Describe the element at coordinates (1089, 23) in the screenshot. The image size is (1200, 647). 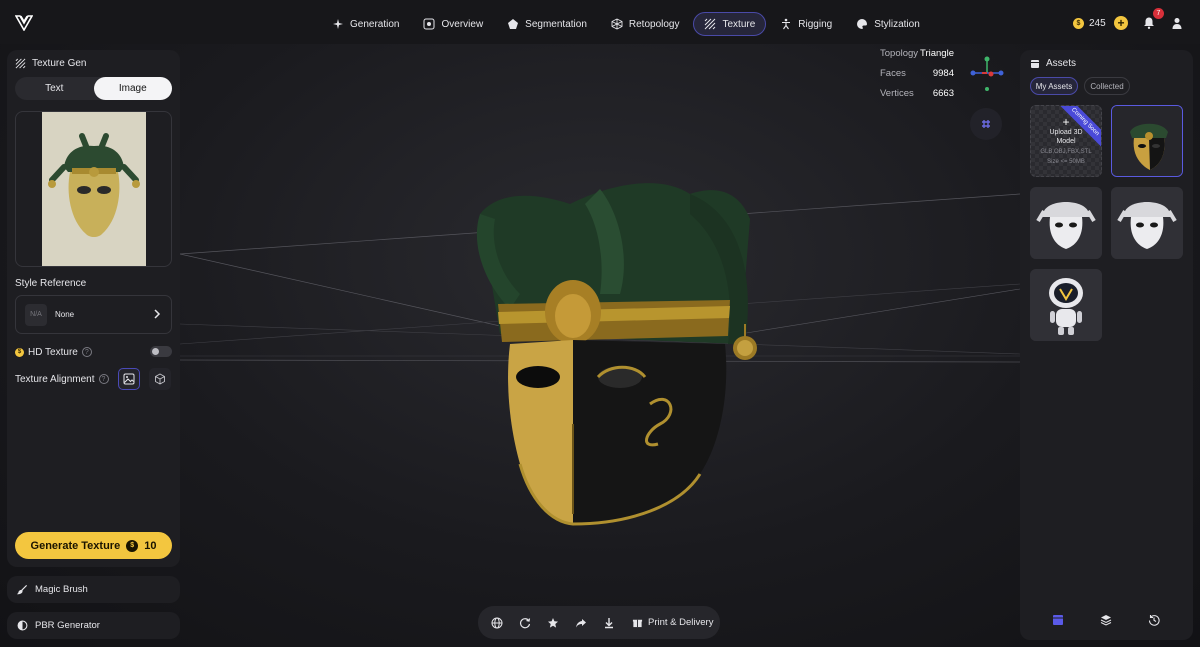
I see `credits-balance: $ 245` at that location.